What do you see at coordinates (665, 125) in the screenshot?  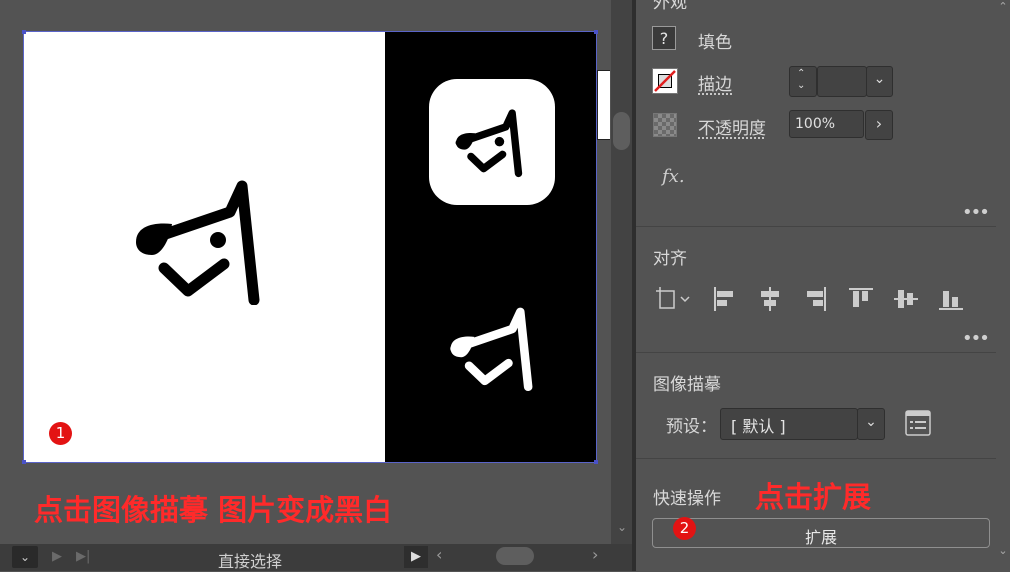 I see `opacity-icon` at bounding box center [665, 125].